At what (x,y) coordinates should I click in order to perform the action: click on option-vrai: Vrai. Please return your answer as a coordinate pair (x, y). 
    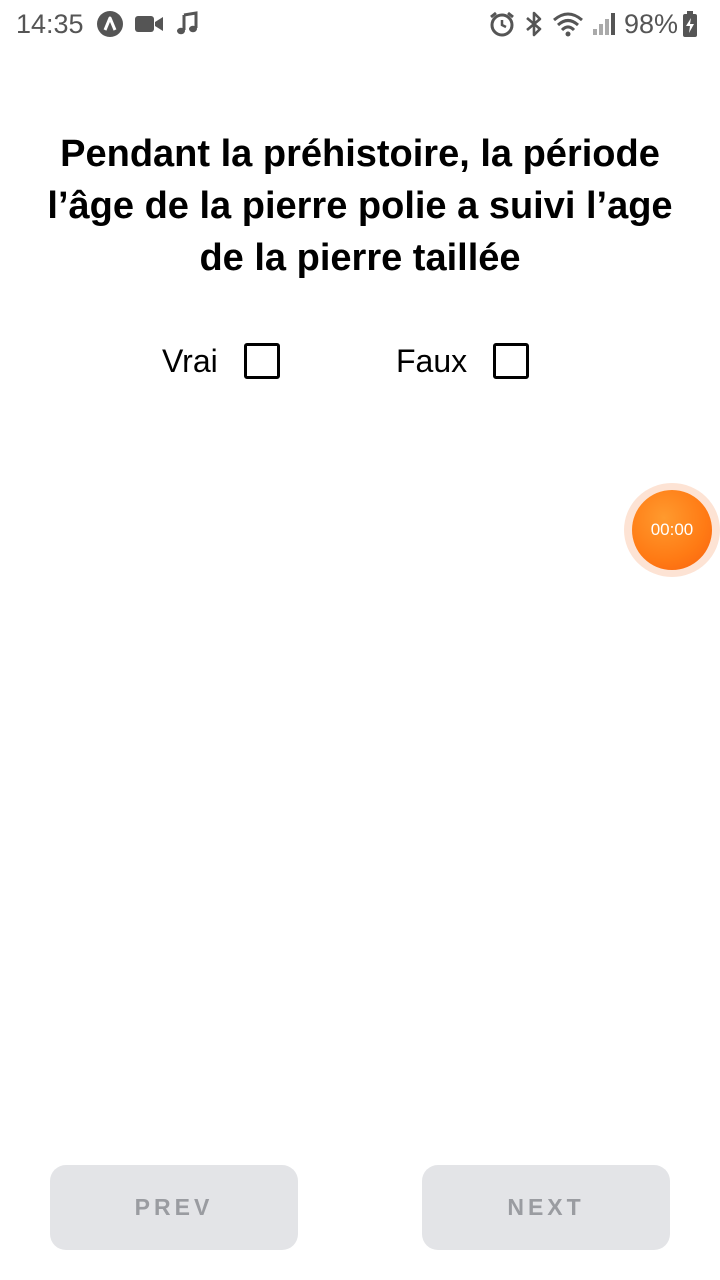
    Looking at the image, I should click on (221, 361).